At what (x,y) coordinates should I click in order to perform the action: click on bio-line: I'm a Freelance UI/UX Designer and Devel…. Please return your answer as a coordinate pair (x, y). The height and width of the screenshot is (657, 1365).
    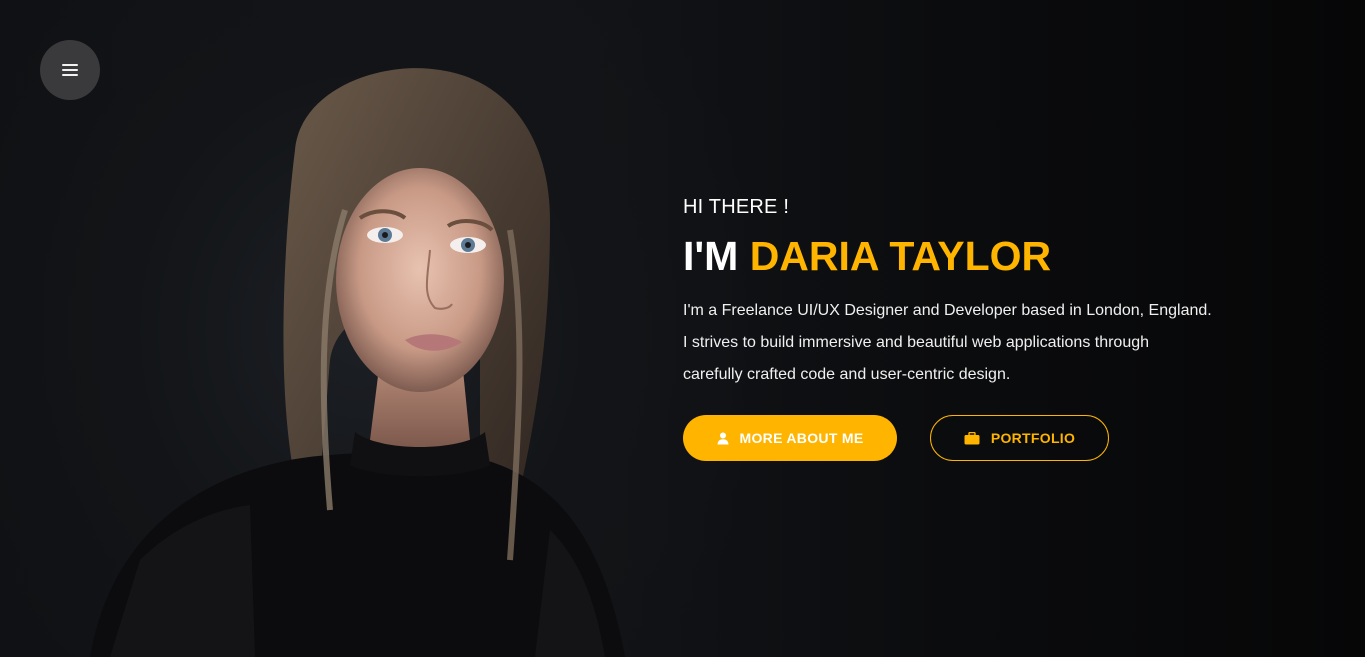
    Looking at the image, I should click on (947, 310).